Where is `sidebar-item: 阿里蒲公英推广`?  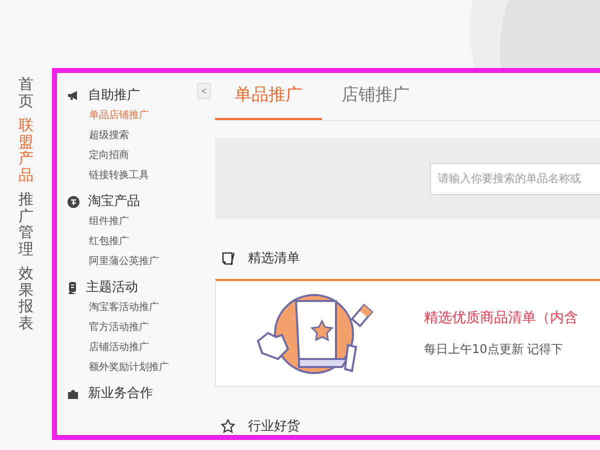
sidebar-item: 阿里蒲公英推广 is located at coordinates (152, 262).